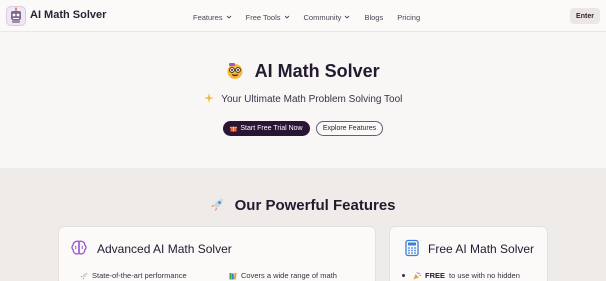 The image size is (606, 281). Describe the element at coordinates (322, 17) in the screenshot. I see `nav-item-label: Community` at that location.